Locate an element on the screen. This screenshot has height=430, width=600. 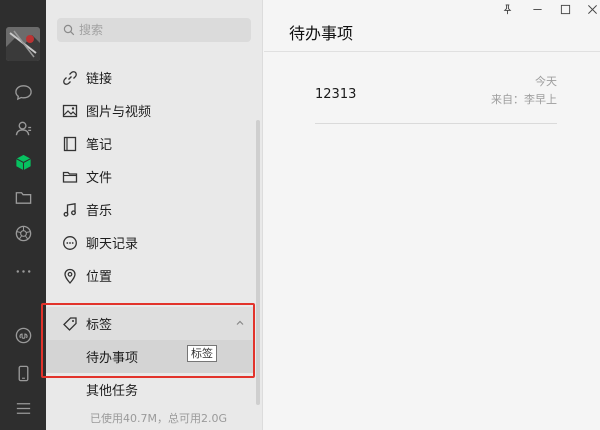
tag-item-other-tasks: 其他任务 is located at coordinates (150, 389).